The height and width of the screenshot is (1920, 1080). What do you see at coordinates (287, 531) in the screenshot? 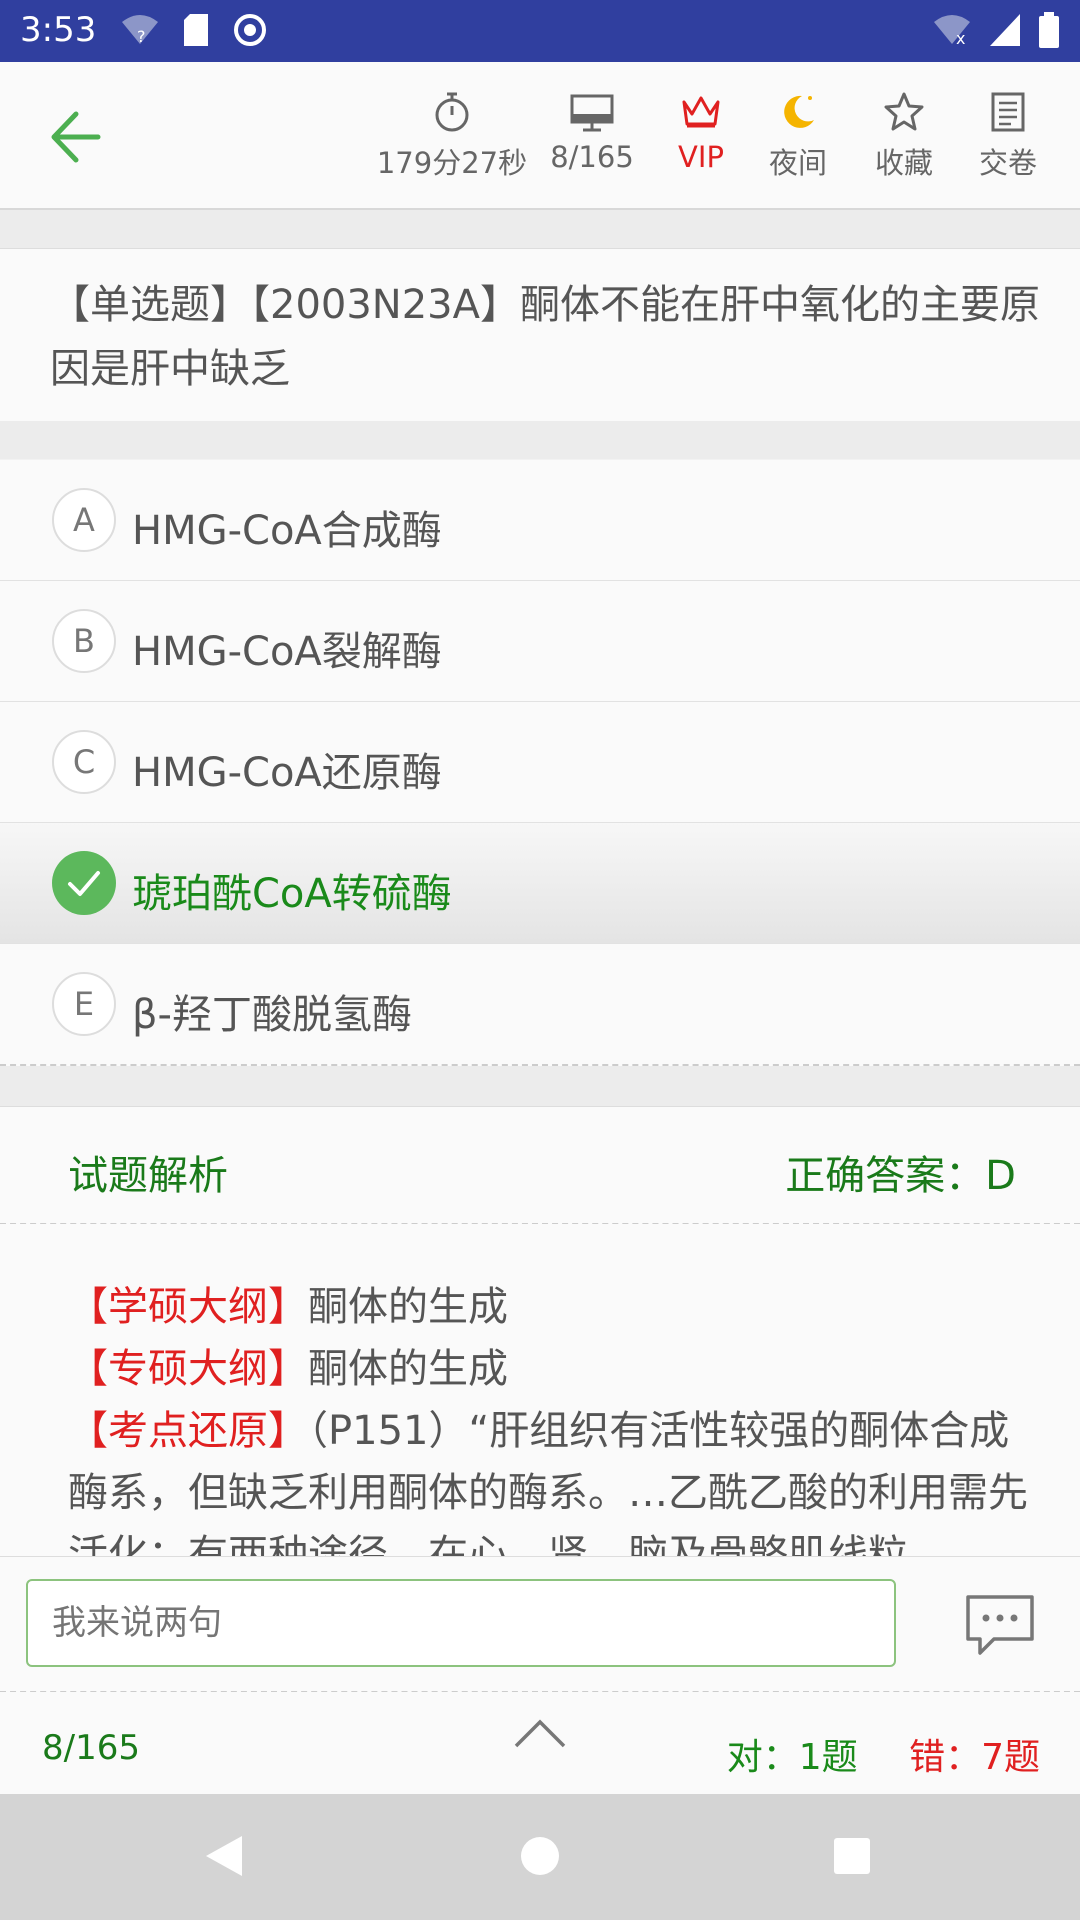
I see `option-text: HMG-CoA合成酶` at bounding box center [287, 531].